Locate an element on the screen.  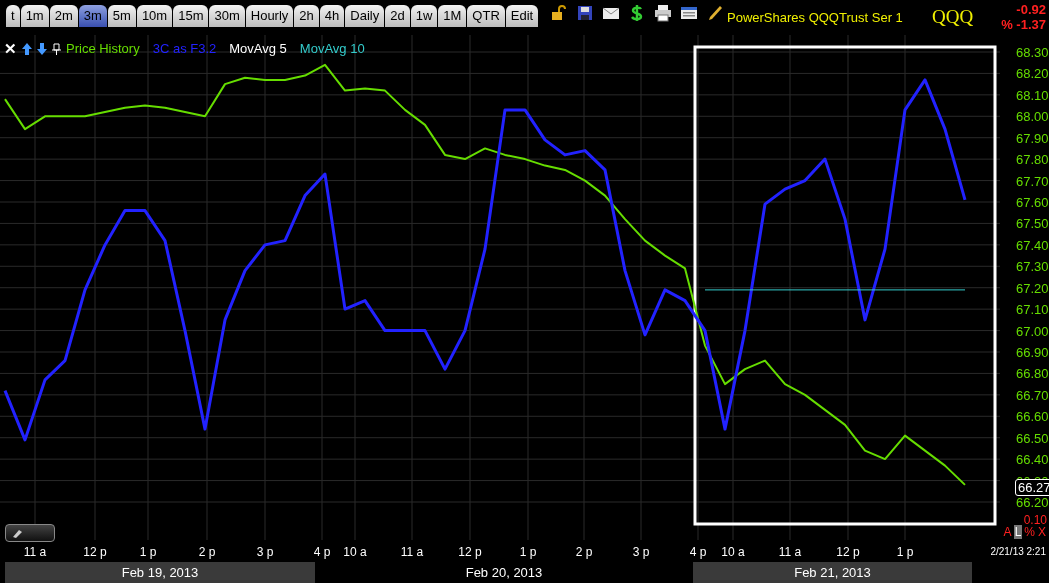
axis-label: 67.10 is located at coordinates (1032, 310).